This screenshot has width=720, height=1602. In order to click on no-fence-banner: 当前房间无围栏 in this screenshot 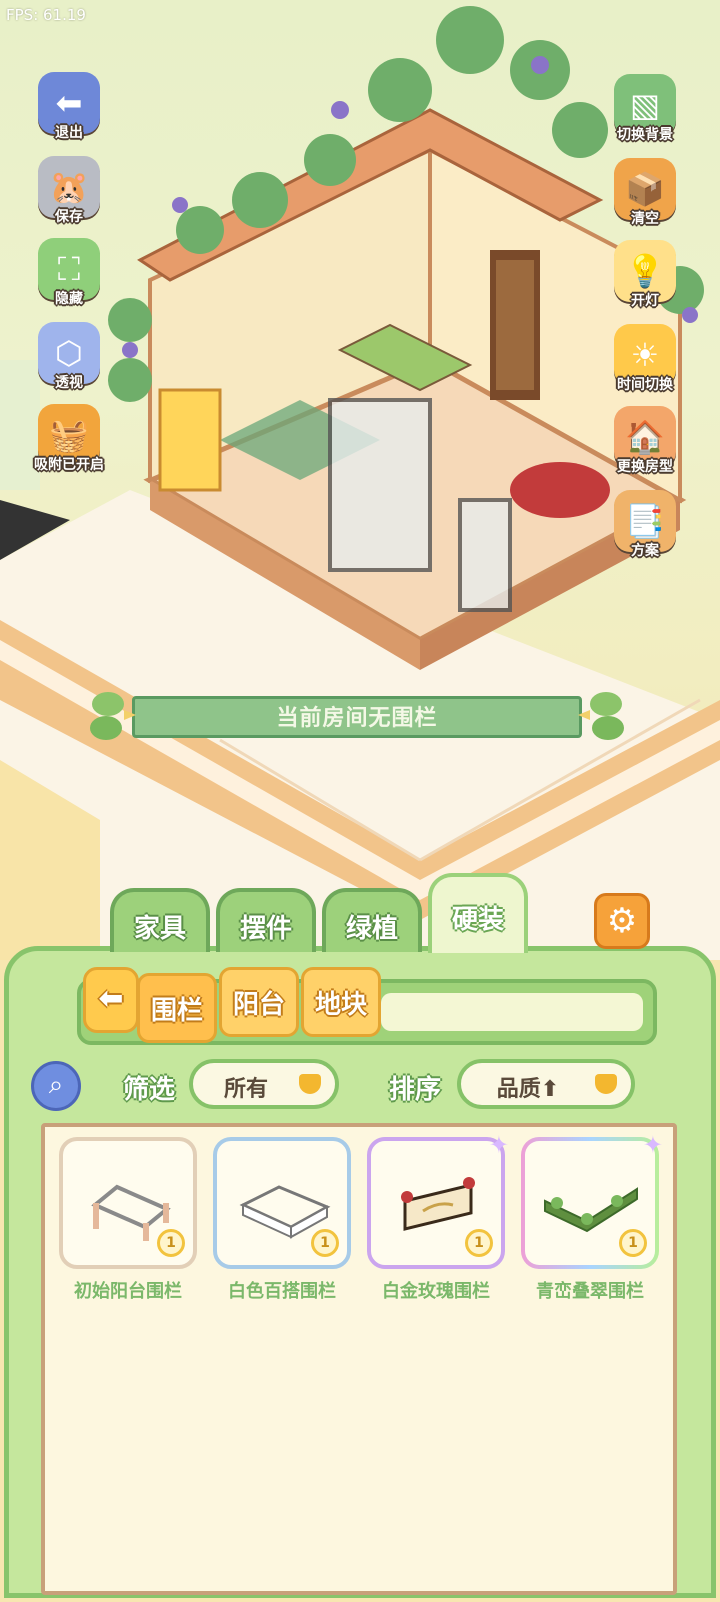, I will do `click(357, 715)`.